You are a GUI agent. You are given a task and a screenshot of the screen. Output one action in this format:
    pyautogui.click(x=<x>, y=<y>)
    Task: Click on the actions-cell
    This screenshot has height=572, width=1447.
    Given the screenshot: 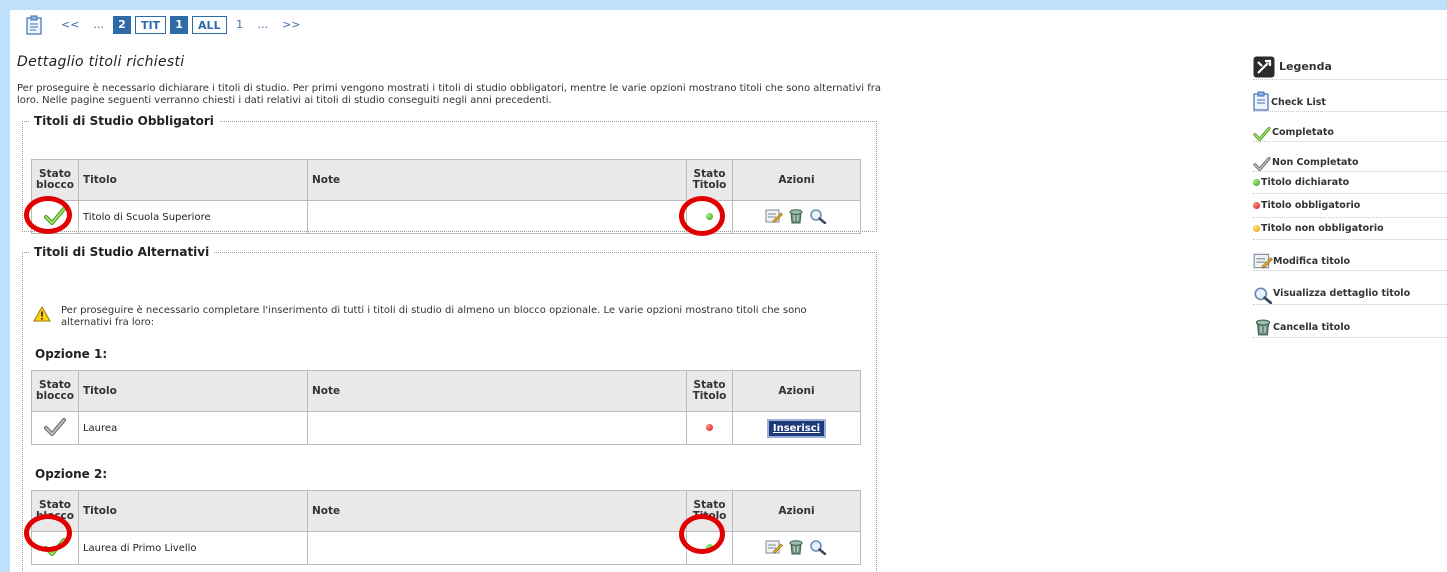 What is the action you would take?
    pyautogui.click(x=796, y=217)
    